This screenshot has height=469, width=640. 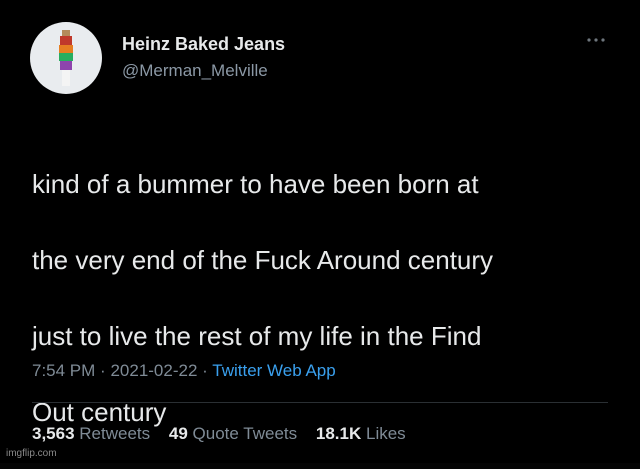 I want to click on tweet-source-link: Twitter Web App, so click(x=273, y=370).